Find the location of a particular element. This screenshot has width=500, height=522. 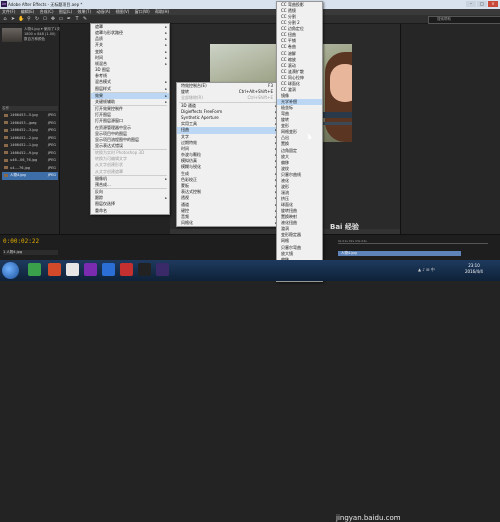

file-item-selected: 人物4.jpg JPEG is located at coordinates (30, 176).